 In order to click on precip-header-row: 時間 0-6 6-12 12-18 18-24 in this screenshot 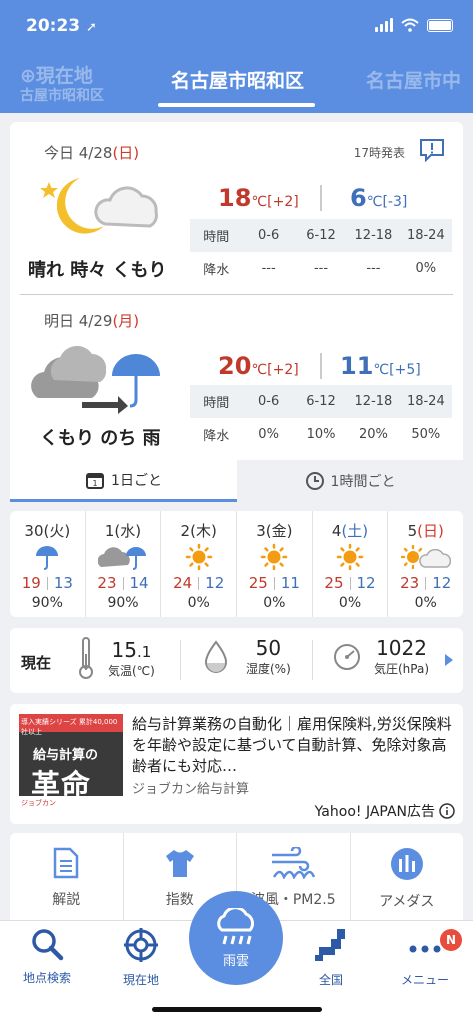, I will do `click(321, 401)`.